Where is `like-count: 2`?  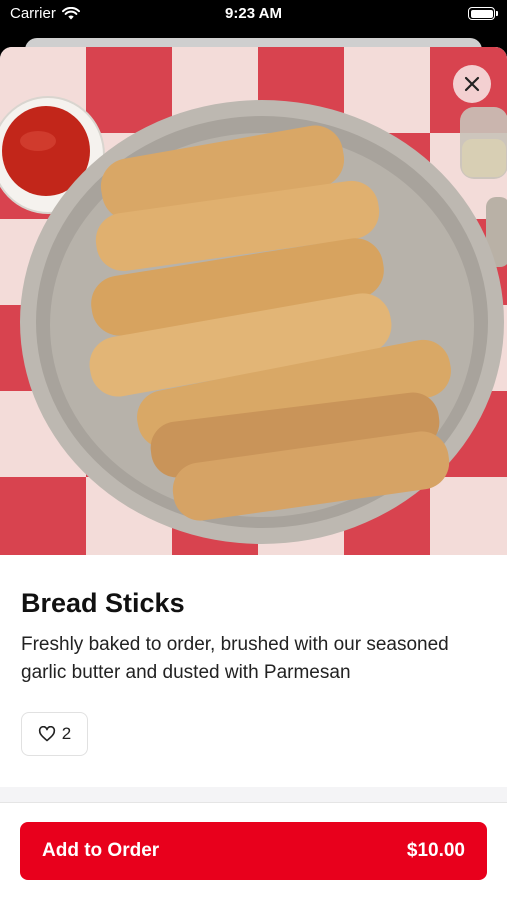
like-count: 2 is located at coordinates (66, 733).